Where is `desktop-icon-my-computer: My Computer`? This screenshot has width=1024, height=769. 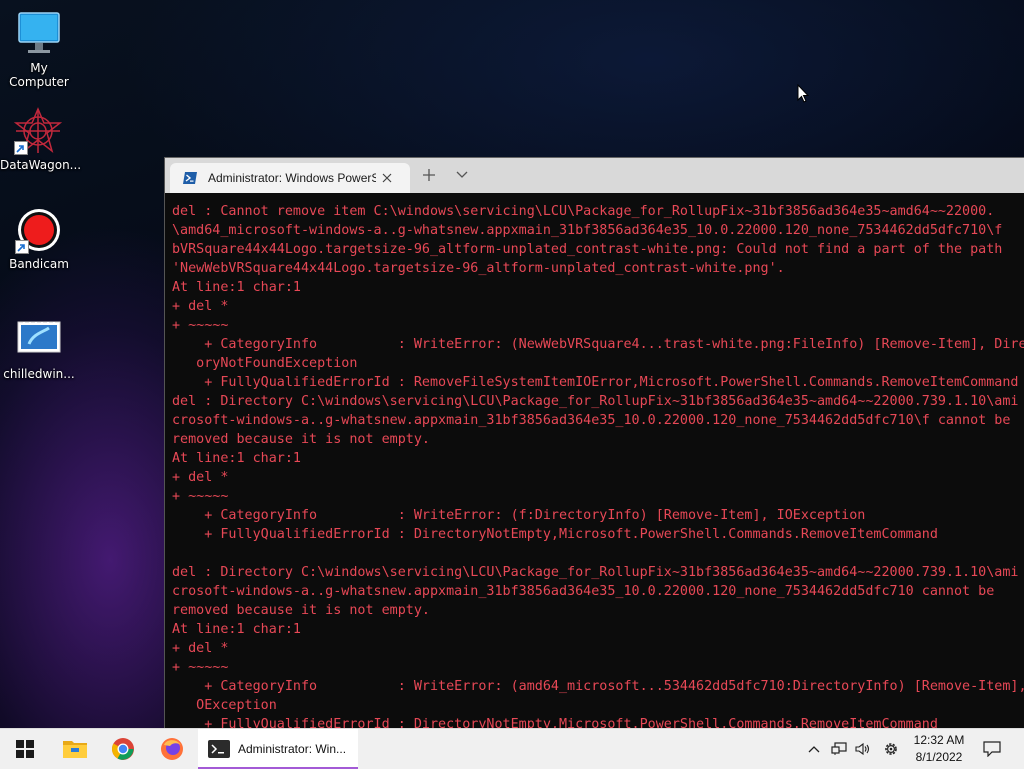 desktop-icon-my-computer: My Computer is located at coordinates (39, 49).